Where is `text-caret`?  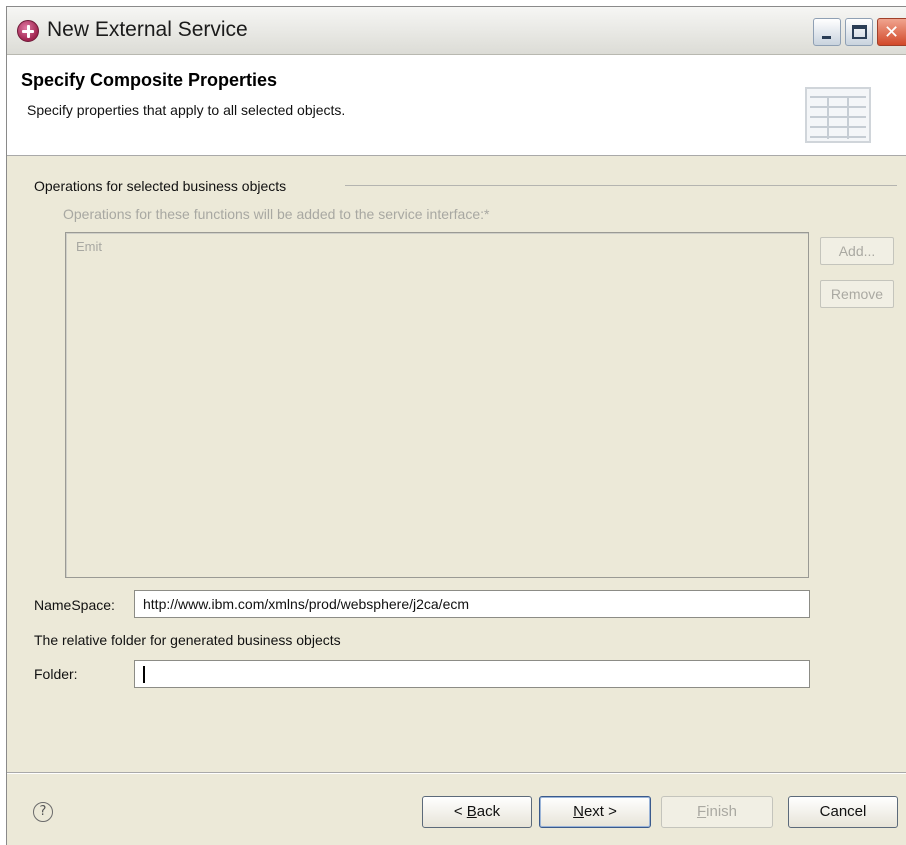
text-caret is located at coordinates (144, 674).